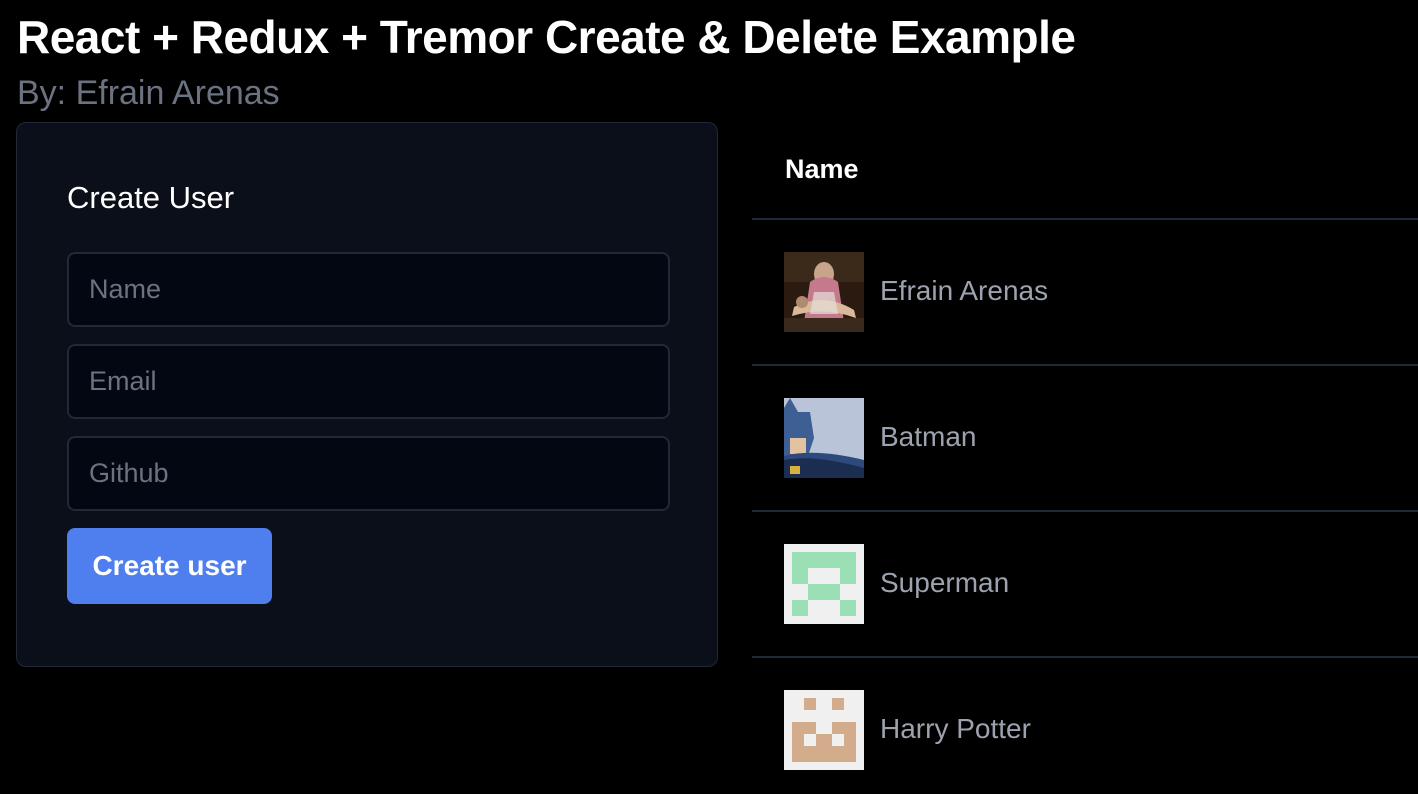 The height and width of the screenshot is (794, 1418). What do you see at coordinates (964, 290) in the screenshot?
I see `user-name: Efrain Arenas` at bounding box center [964, 290].